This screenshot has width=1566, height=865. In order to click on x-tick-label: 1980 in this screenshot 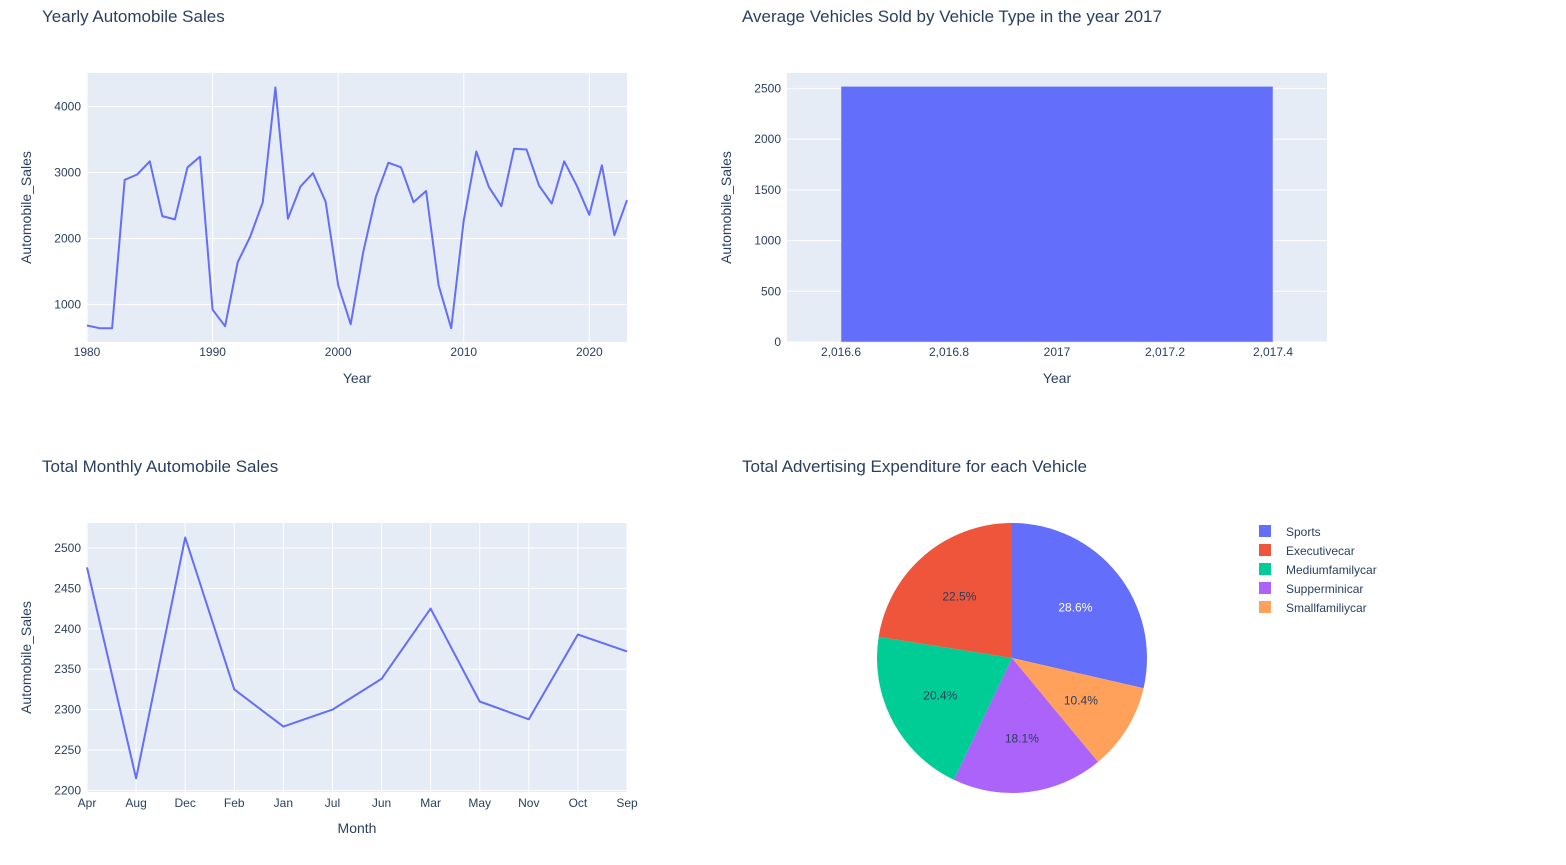, I will do `click(87, 352)`.